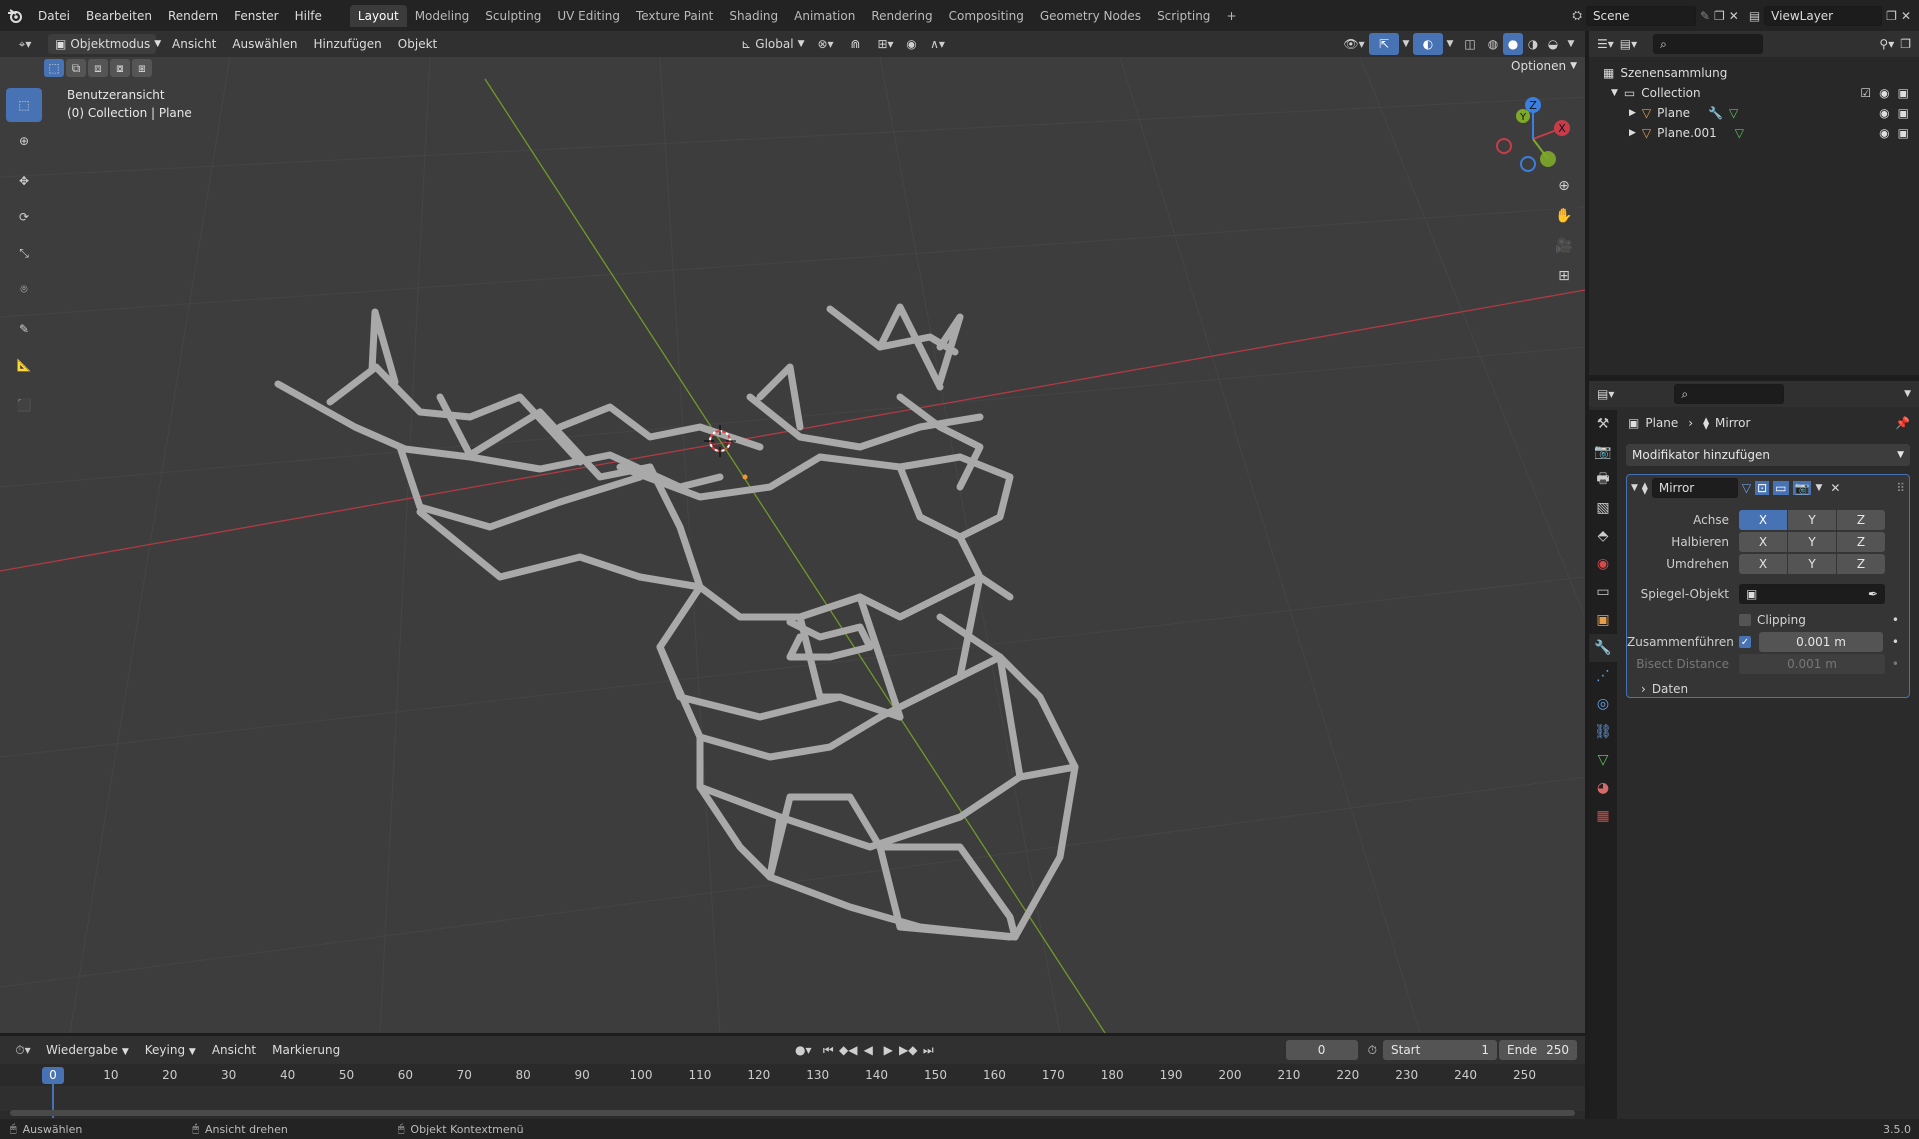 The width and height of the screenshot is (1919, 1139). Describe the element at coordinates (1865, 93) in the screenshot. I see `checkbox-icon: ☑` at that location.